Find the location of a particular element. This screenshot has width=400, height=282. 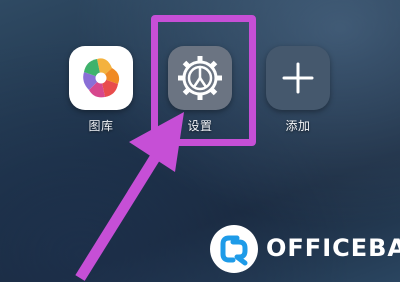

watermark-text: OFFICEBA is located at coordinates (333, 248).